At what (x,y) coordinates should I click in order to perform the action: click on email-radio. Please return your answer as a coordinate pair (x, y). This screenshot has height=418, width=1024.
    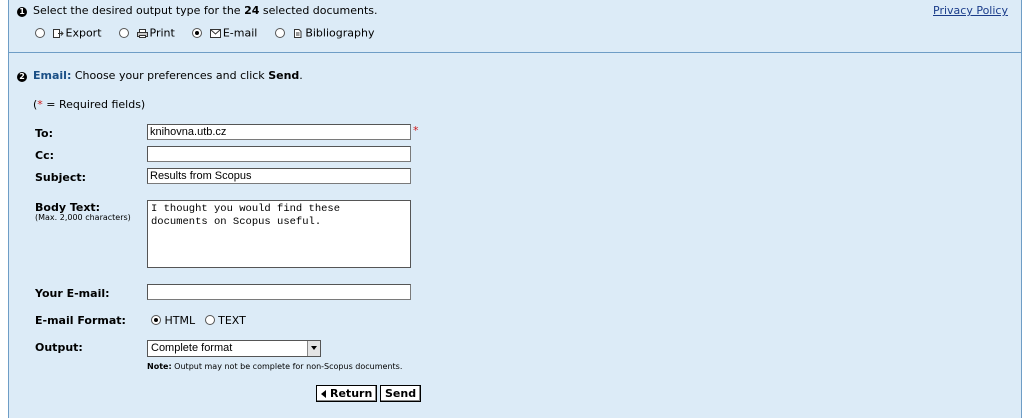
    Looking at the image, I should click on (197, 33).